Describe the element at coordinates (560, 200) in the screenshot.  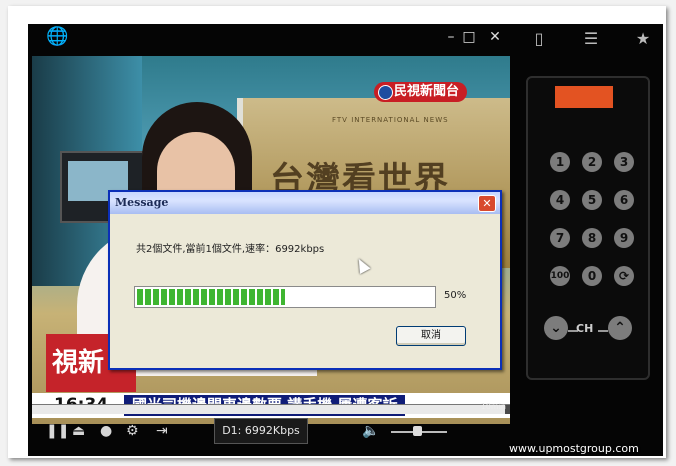
I see `remote-key-3: 4` at that location.